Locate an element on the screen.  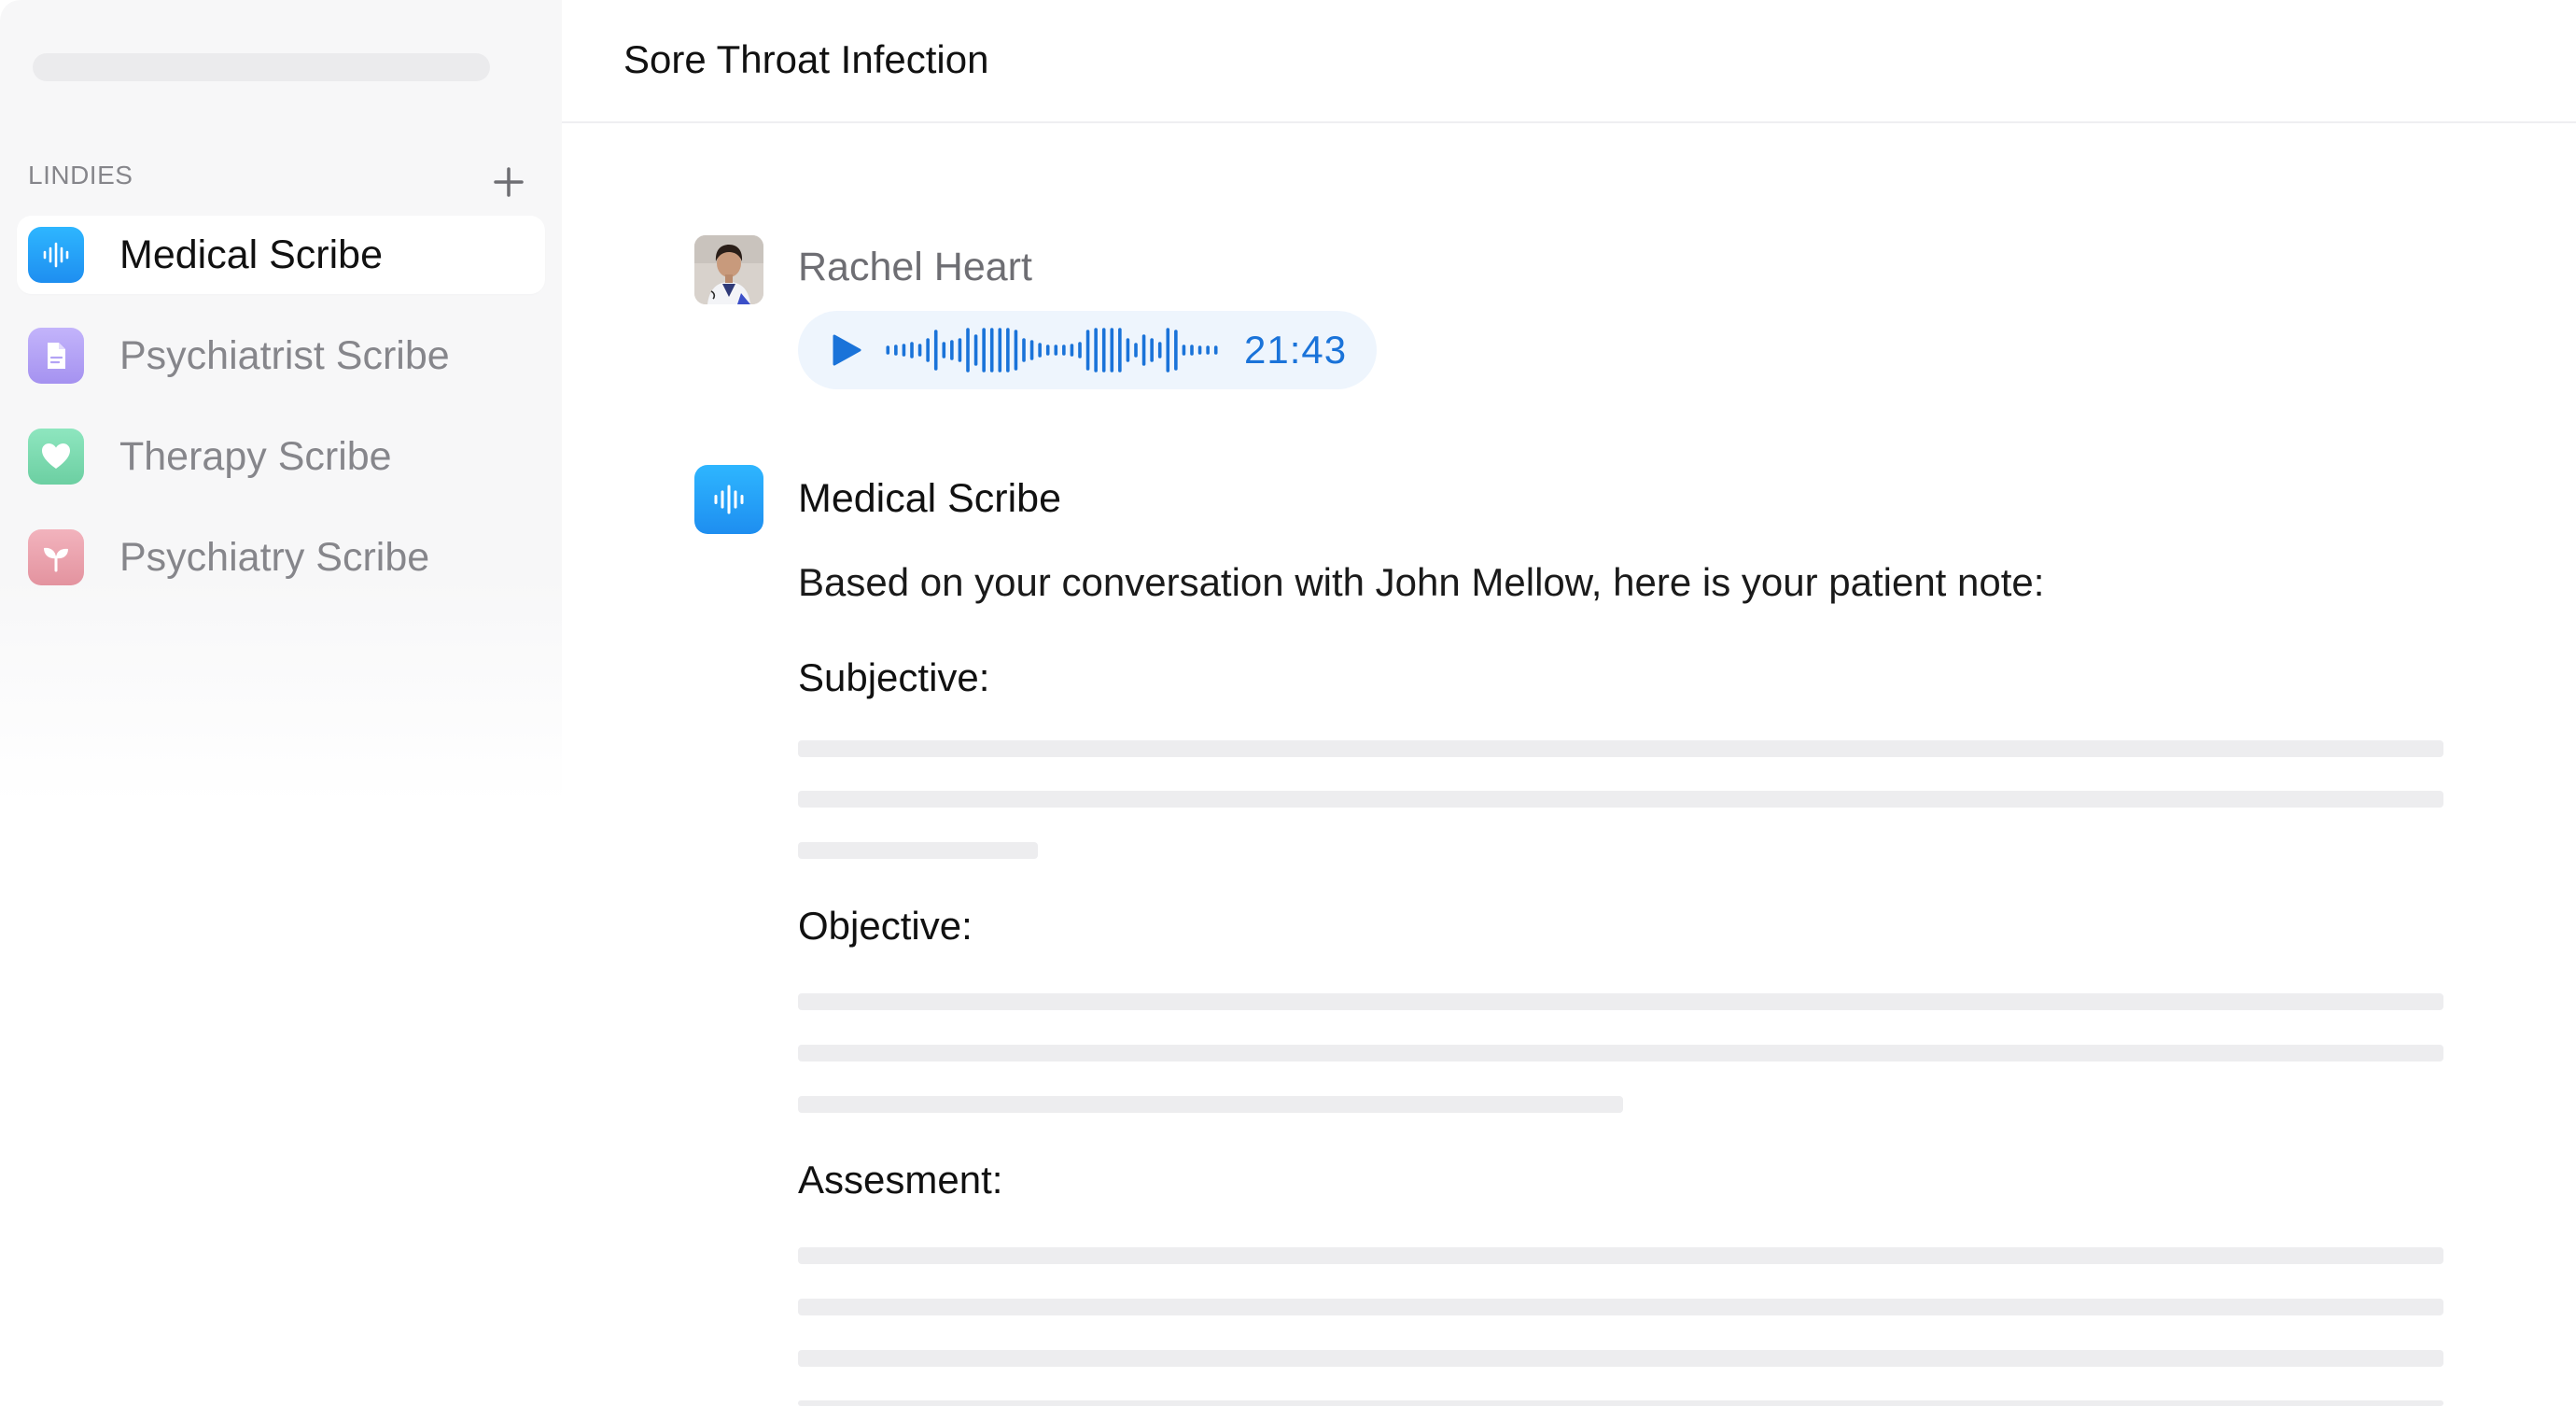
avatar is located at coordinates (728, 269).